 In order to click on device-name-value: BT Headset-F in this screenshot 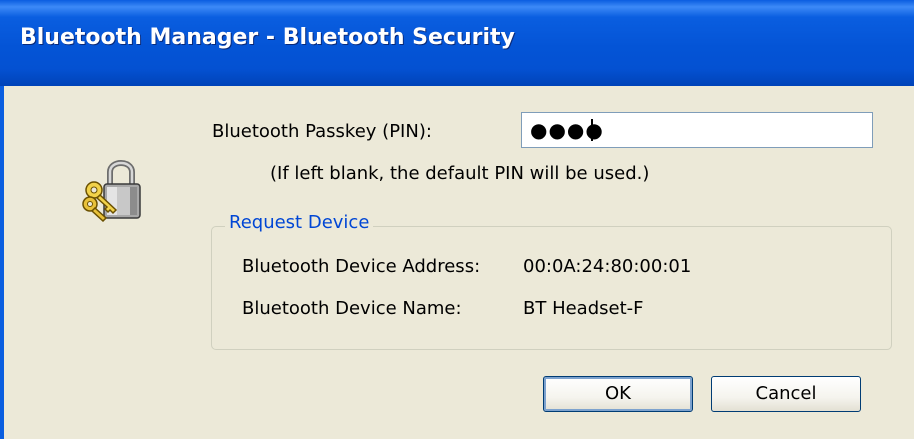, I will do `click(583, 308)`.